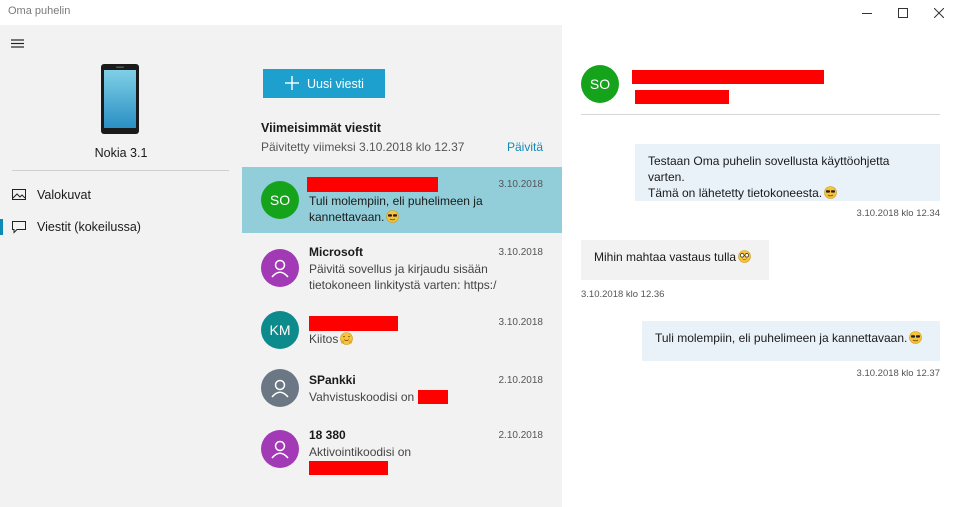 Image resolution: width=959 pixels, height=507 pixels. I want to click on maximize-icon, so click(903, 12).